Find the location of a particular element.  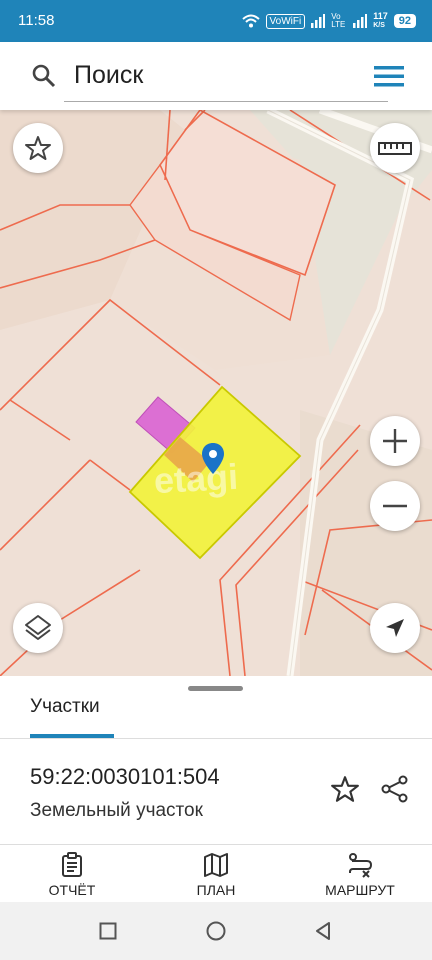

star-icon is located at coordinates (38, 148).